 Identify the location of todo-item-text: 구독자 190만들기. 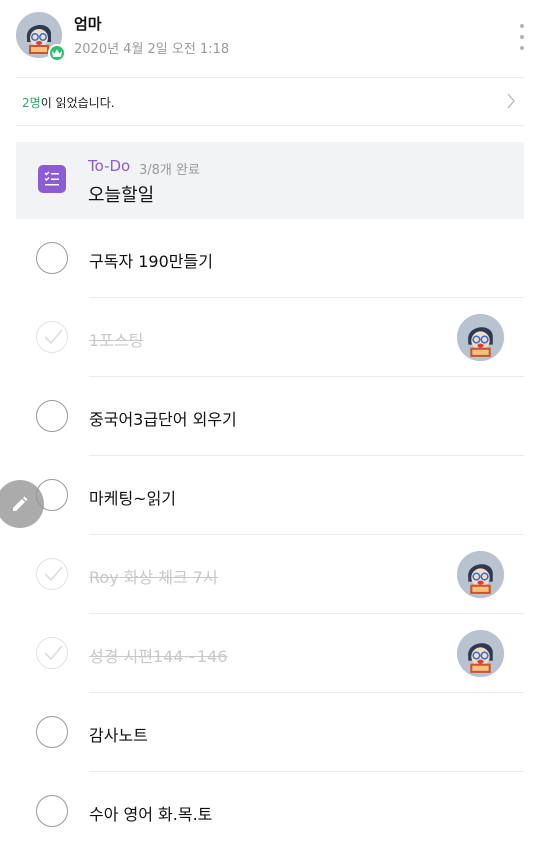
(151, 260).